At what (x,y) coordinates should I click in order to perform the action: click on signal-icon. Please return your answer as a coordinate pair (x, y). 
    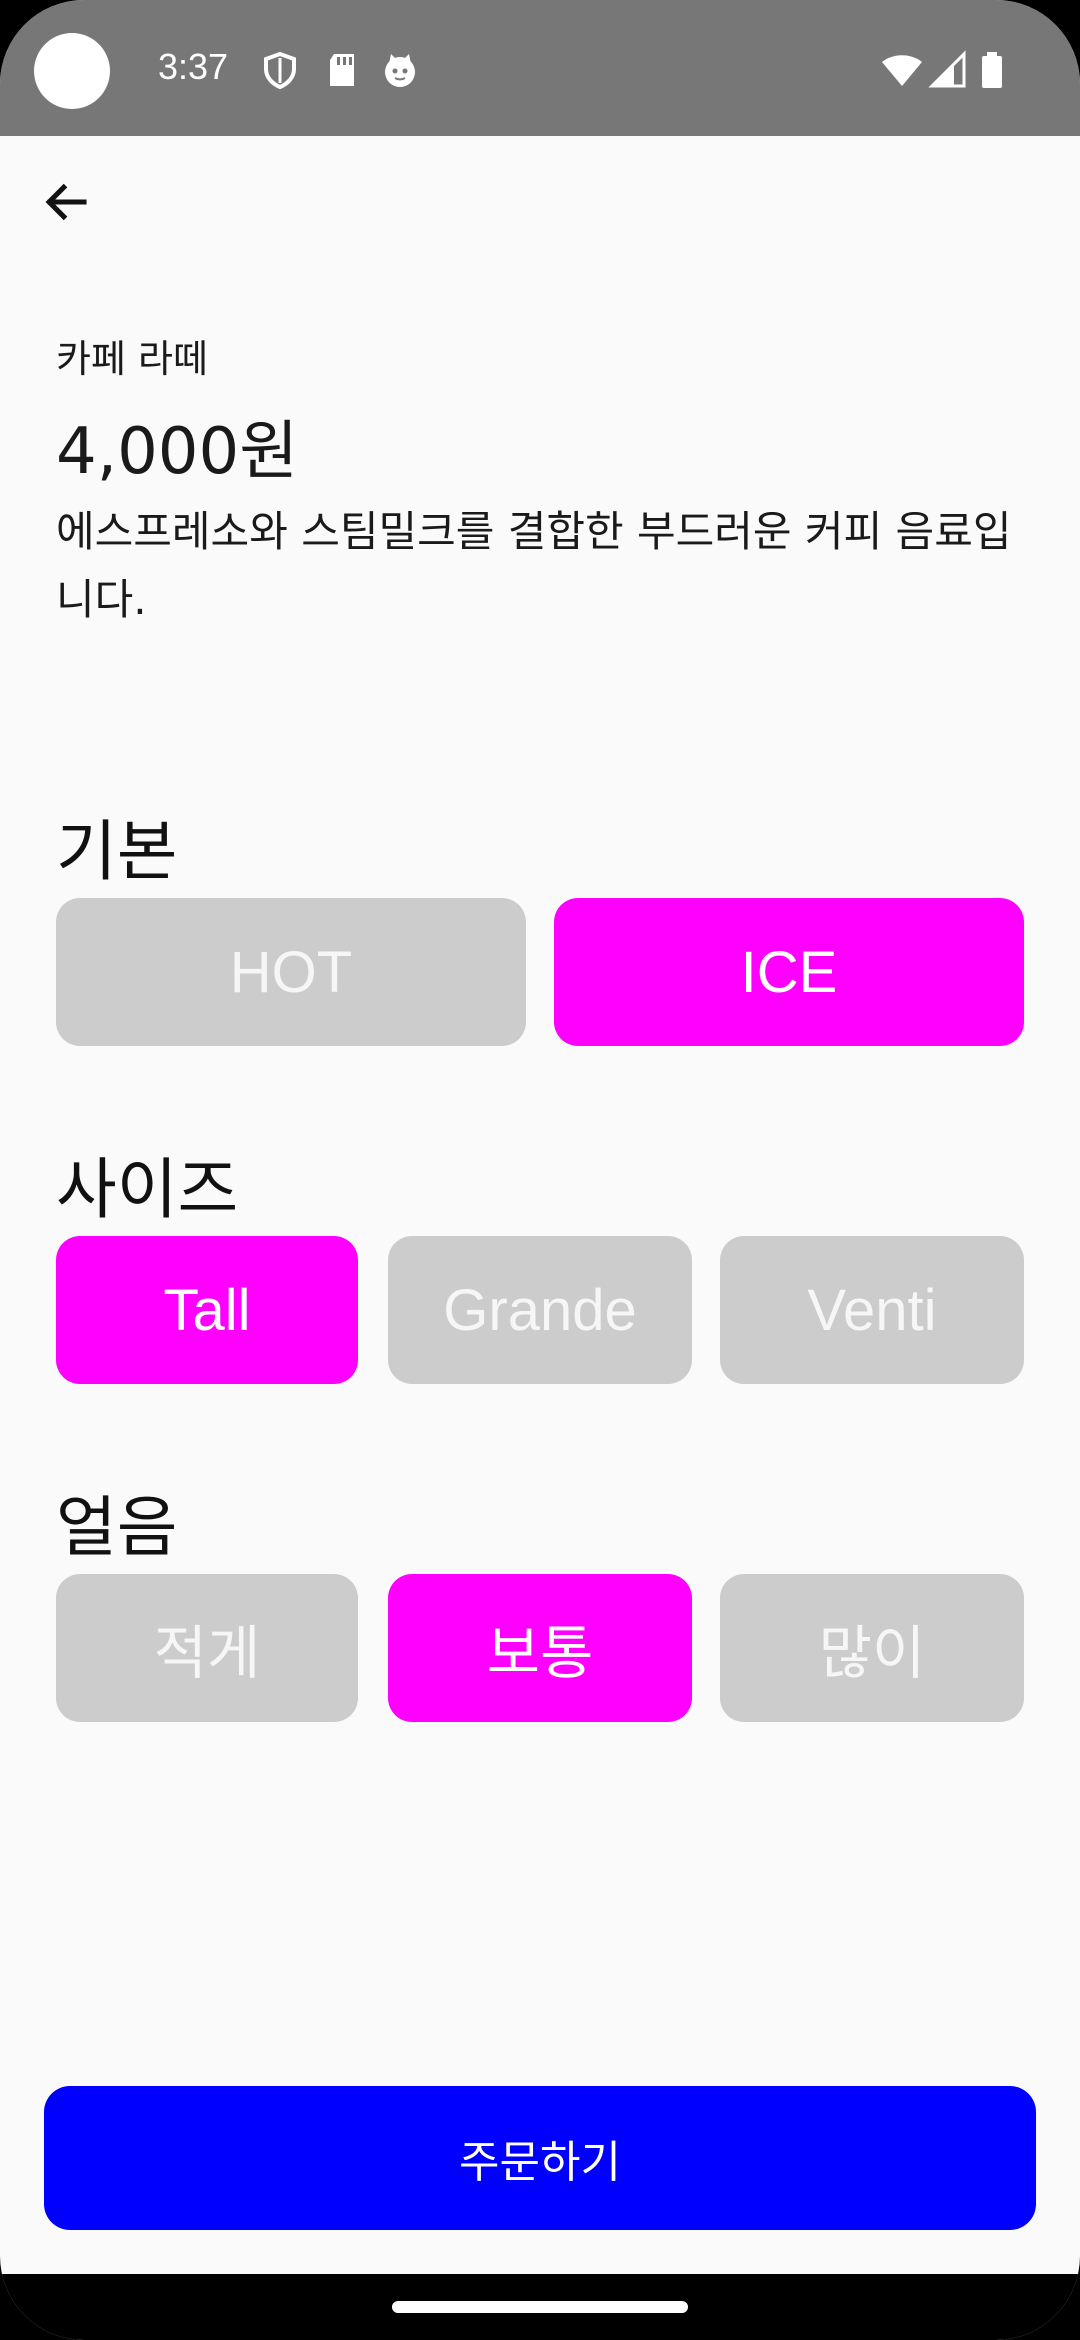
    Looking at the image, I should click on (947, 69).